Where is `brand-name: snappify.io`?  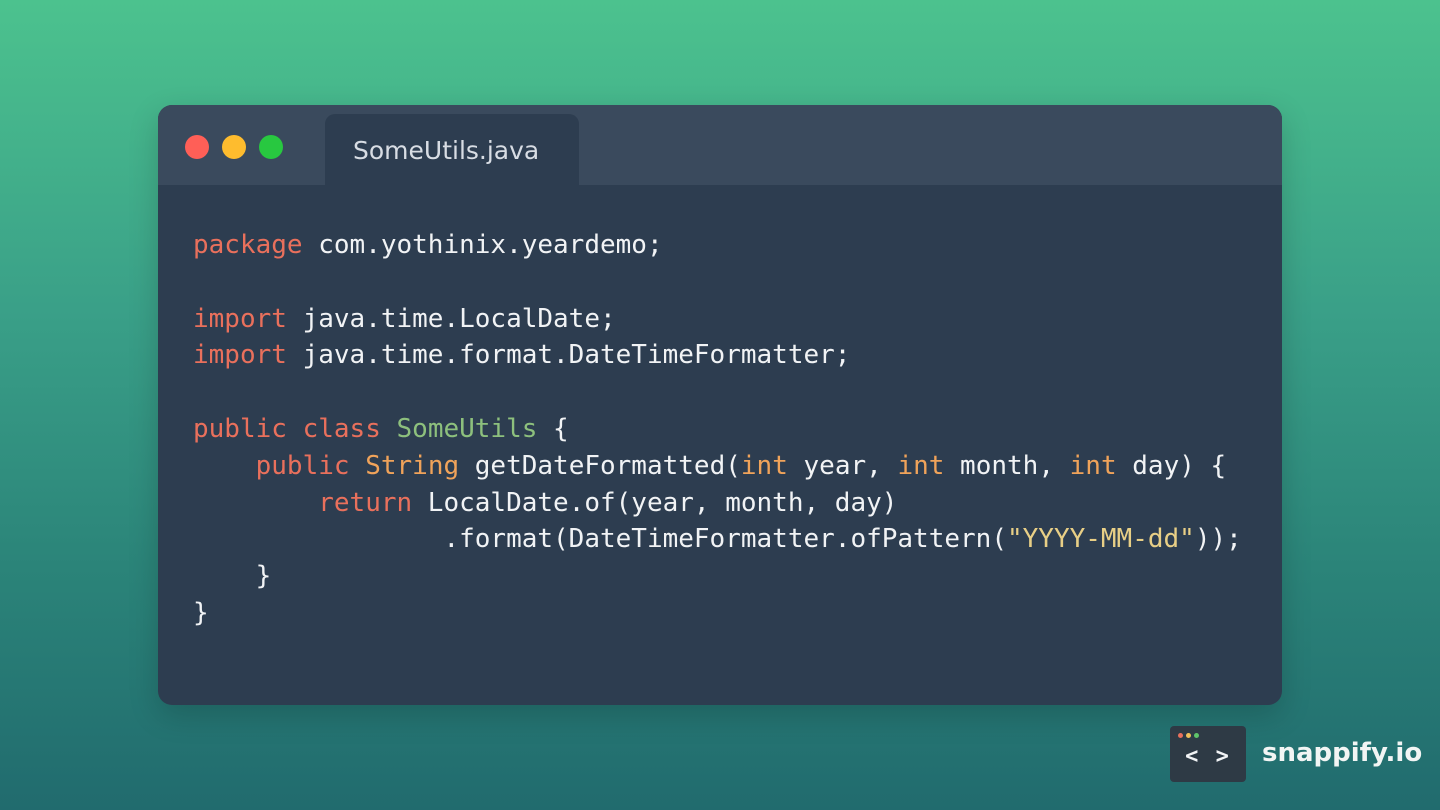
brand-name: snappify.io is located at coordinates (1342, 753).